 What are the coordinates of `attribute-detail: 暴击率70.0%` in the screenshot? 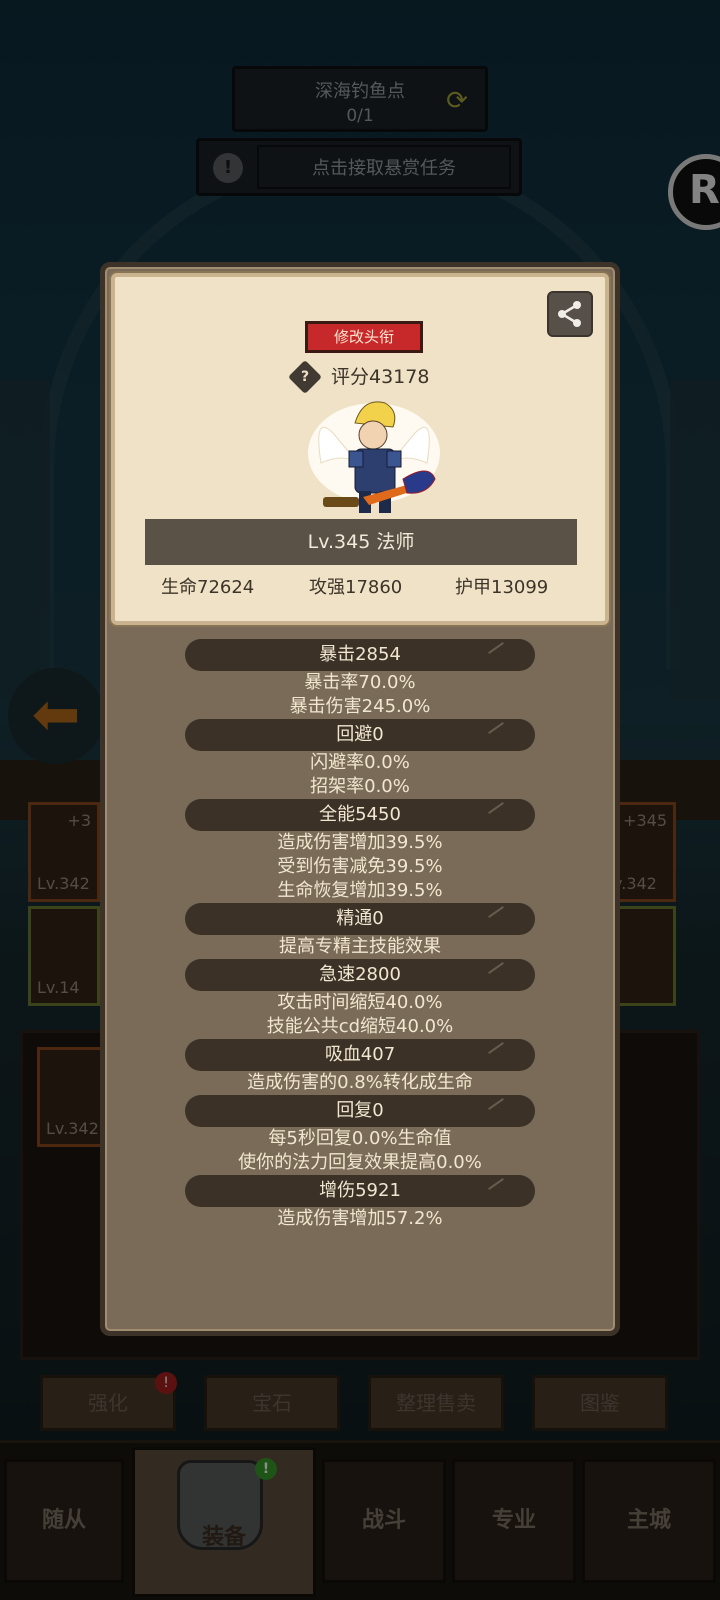 It's located at (360, 682).